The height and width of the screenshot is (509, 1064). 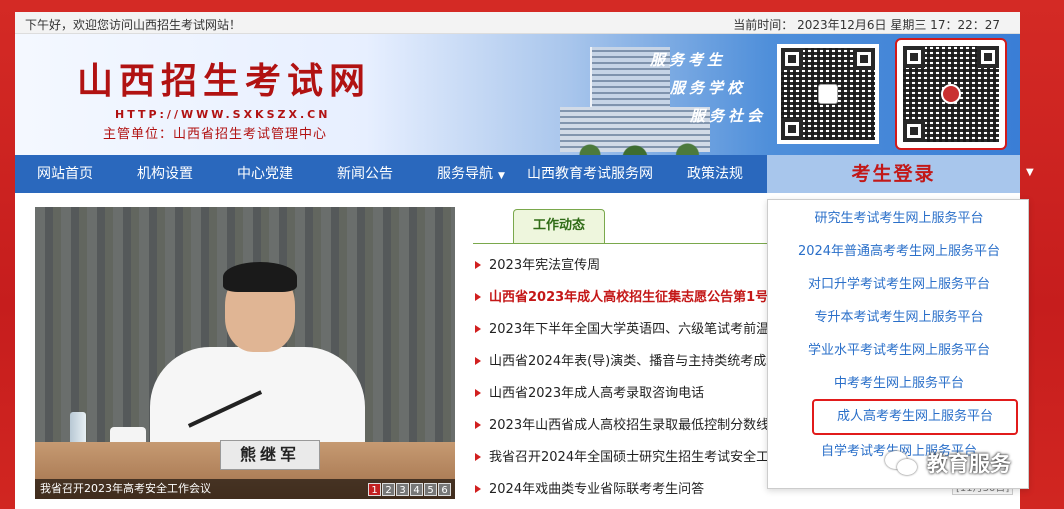 What do you see at coordinates (623, 490) in the screenshot?
I see `news-item: 2024年戏曲类专业省际联考考生问答` at bounding box center [623, 490].